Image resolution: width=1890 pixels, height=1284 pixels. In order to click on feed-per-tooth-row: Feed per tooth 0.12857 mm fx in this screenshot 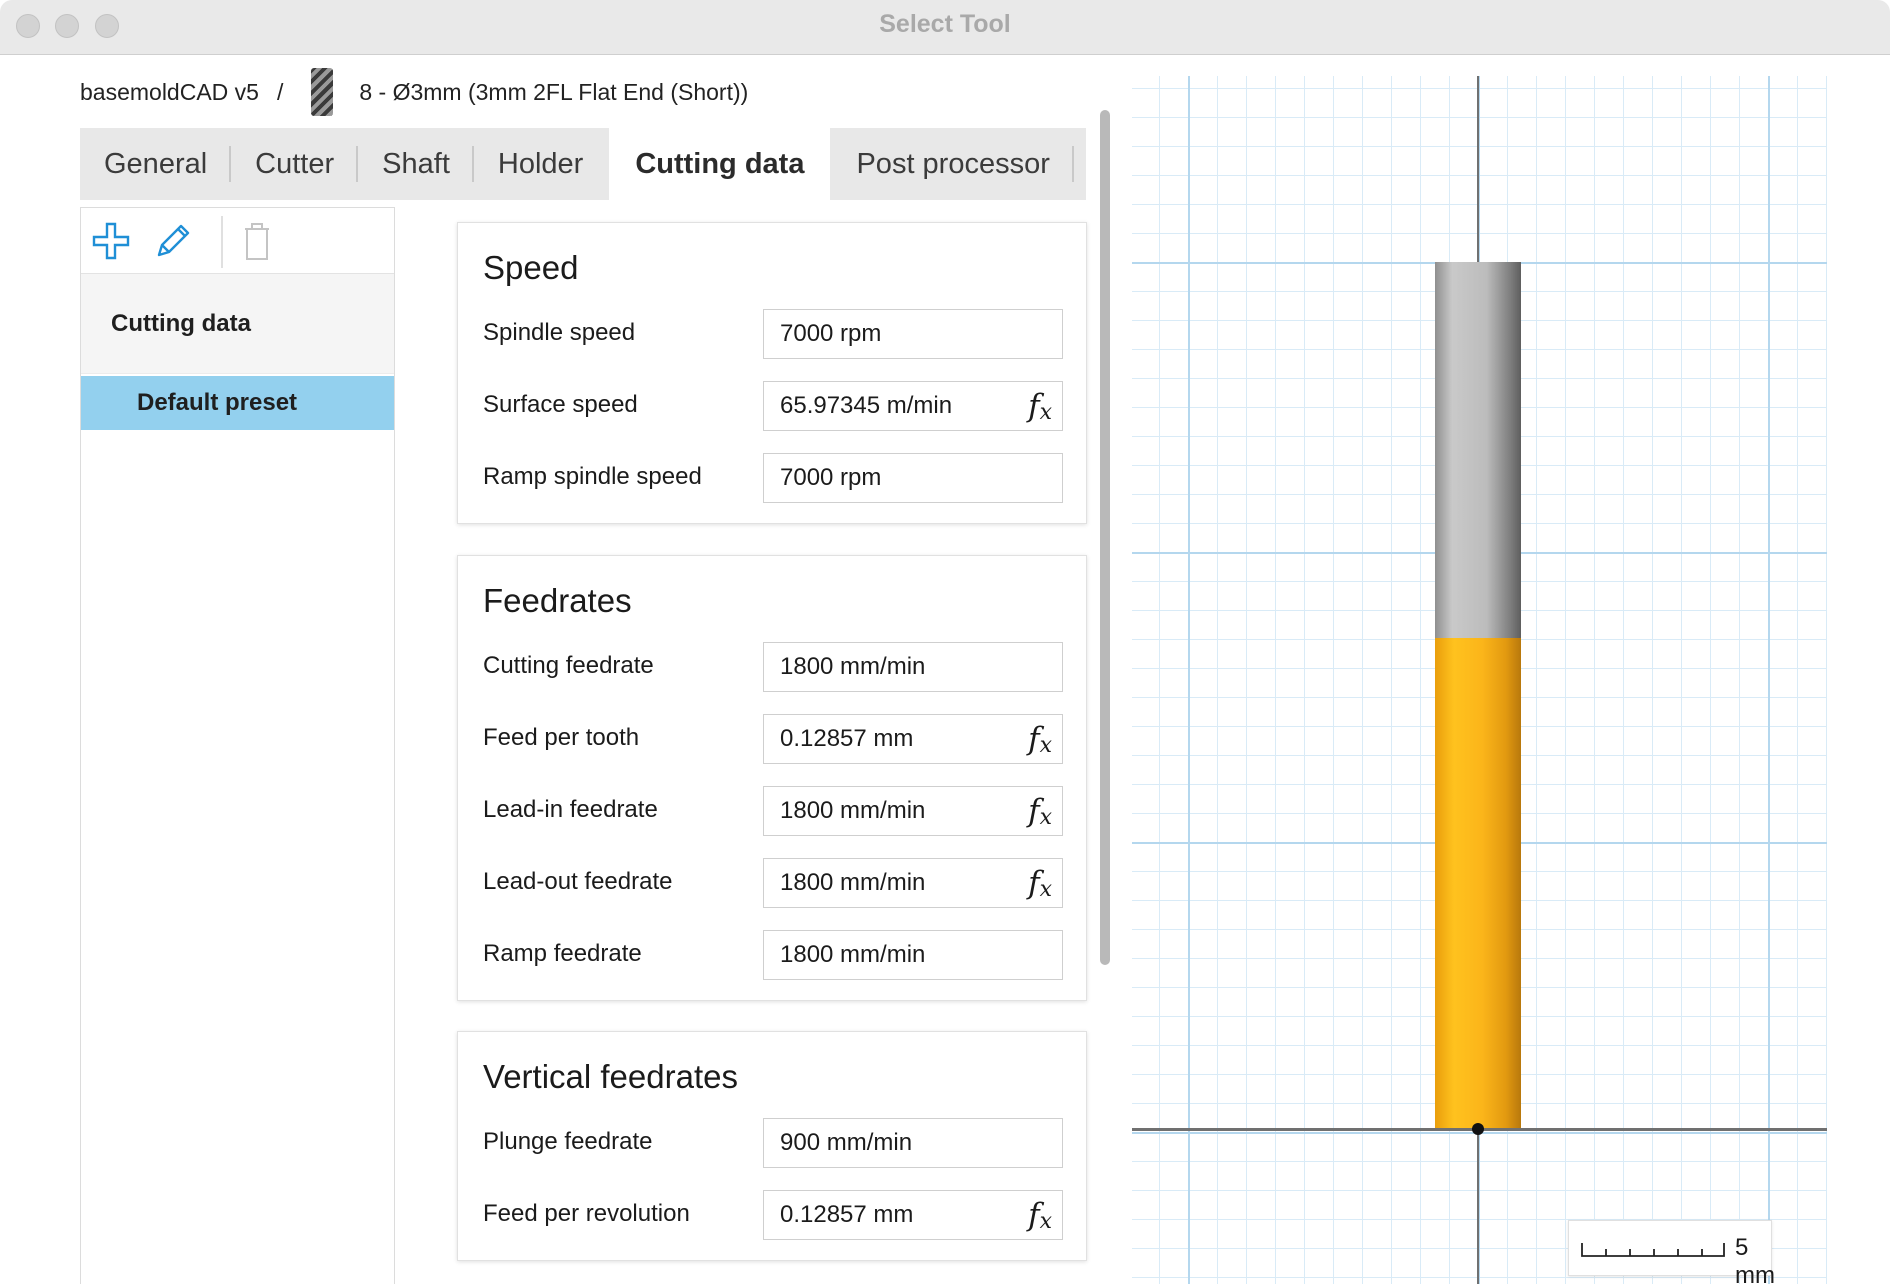, I will do `click(773, 739)`.